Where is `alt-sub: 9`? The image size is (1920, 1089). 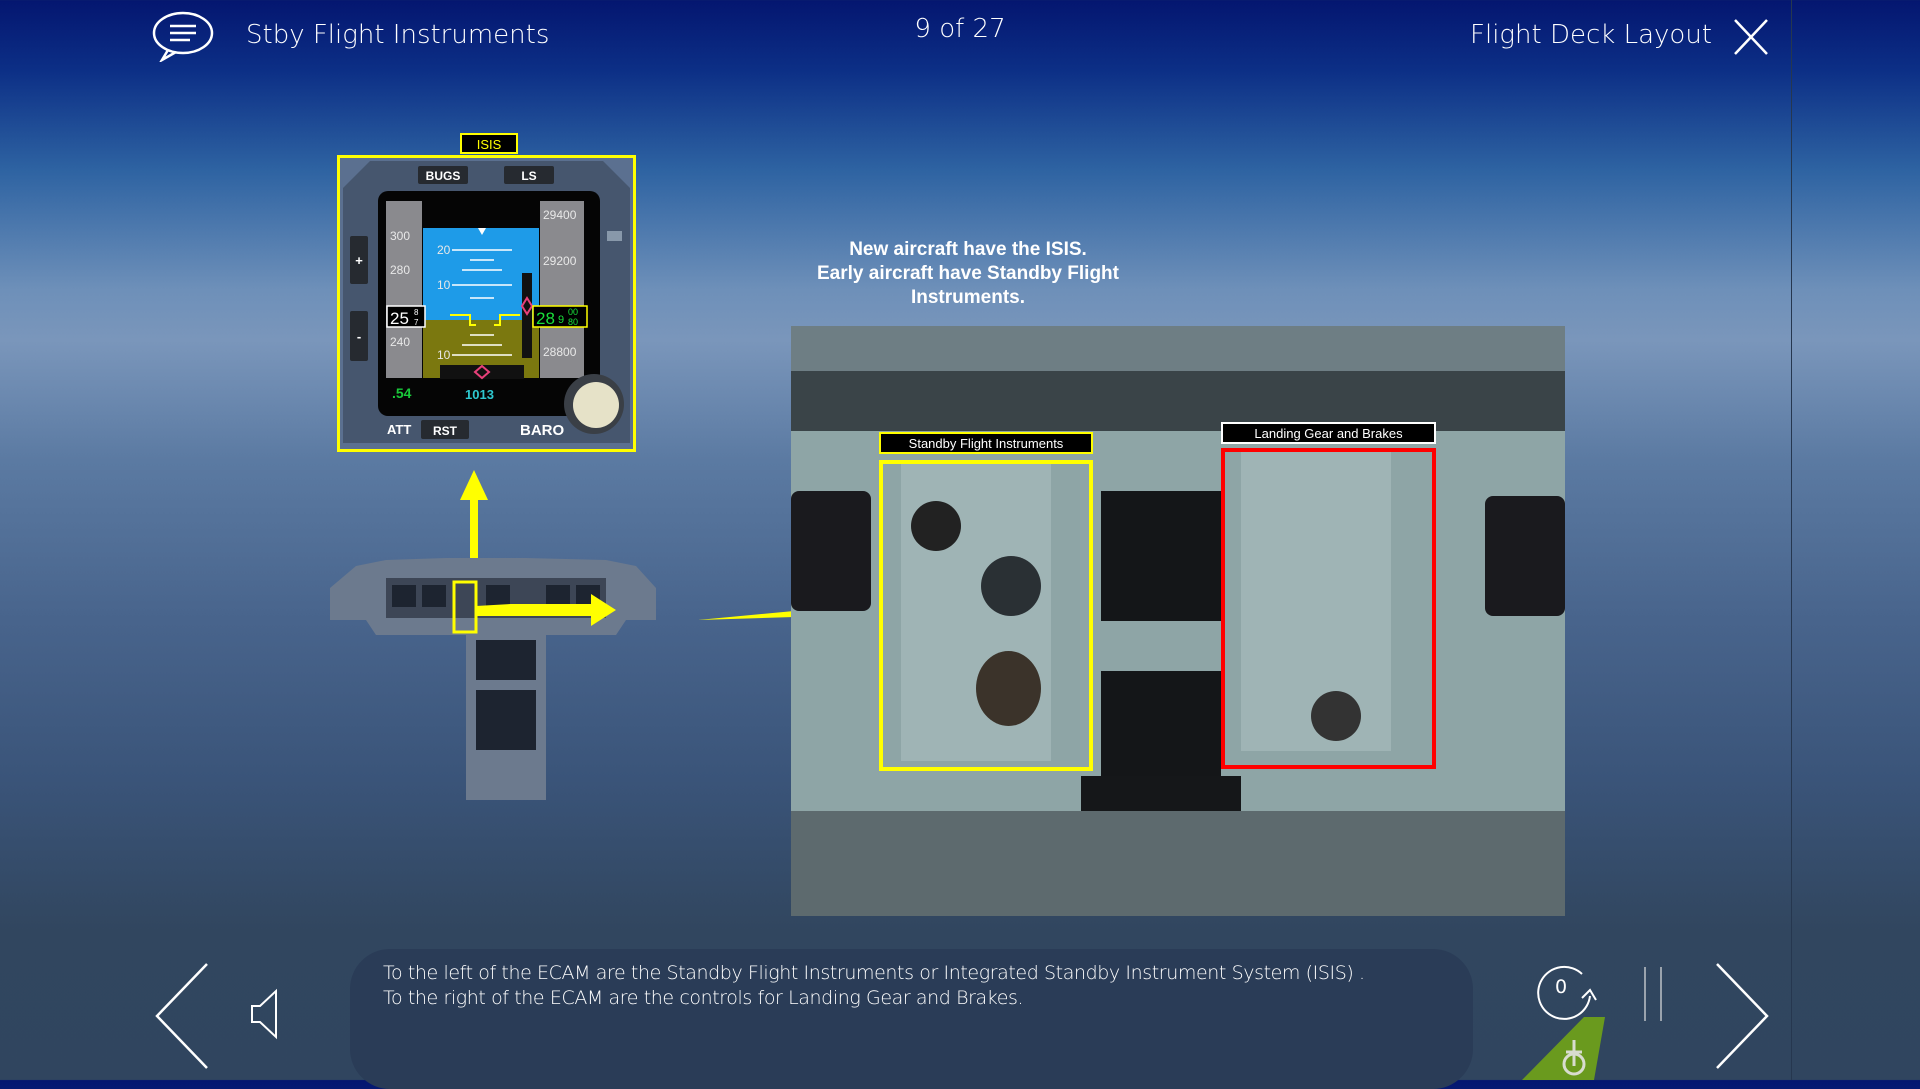 alt-sub: 9 is located at coordinates (561, 320).